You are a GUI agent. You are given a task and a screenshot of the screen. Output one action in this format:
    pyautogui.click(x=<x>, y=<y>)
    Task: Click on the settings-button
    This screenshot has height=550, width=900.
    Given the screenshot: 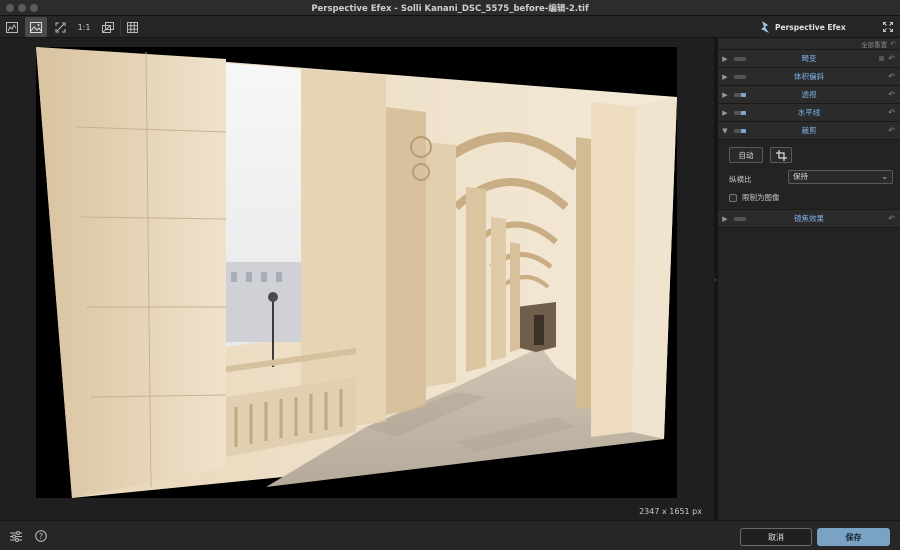 What is the action you would take?
    pyautogui.click(x=16, y=536)
    